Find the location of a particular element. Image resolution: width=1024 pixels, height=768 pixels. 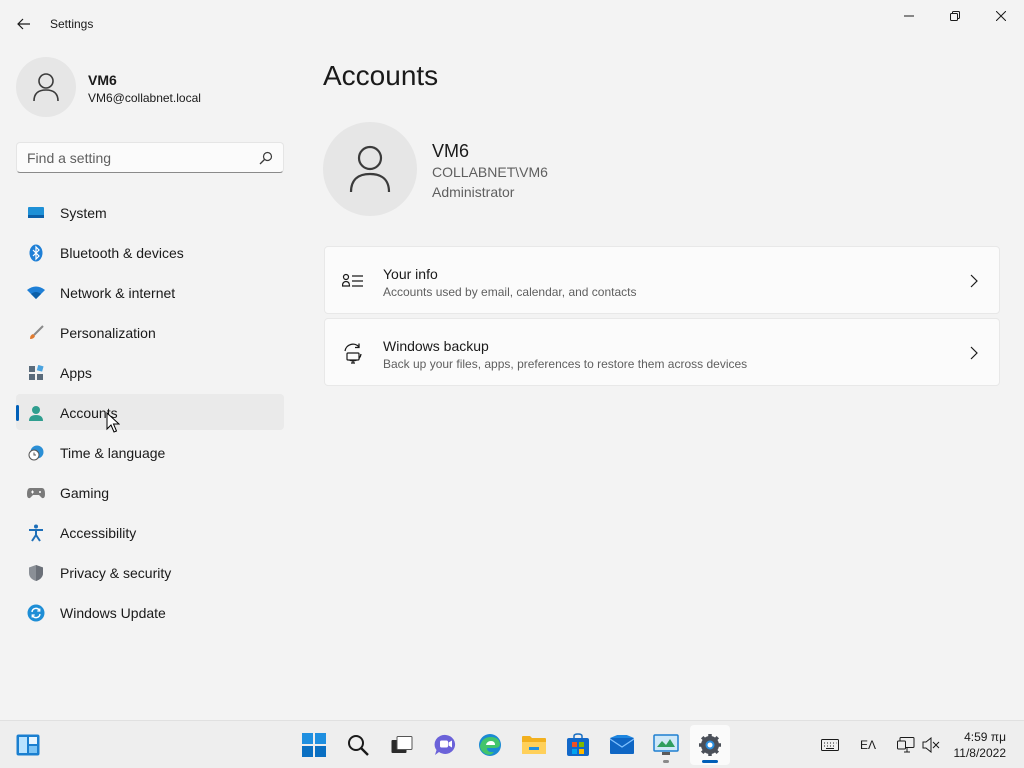

task-view-button is located at coordinates (402, 745).